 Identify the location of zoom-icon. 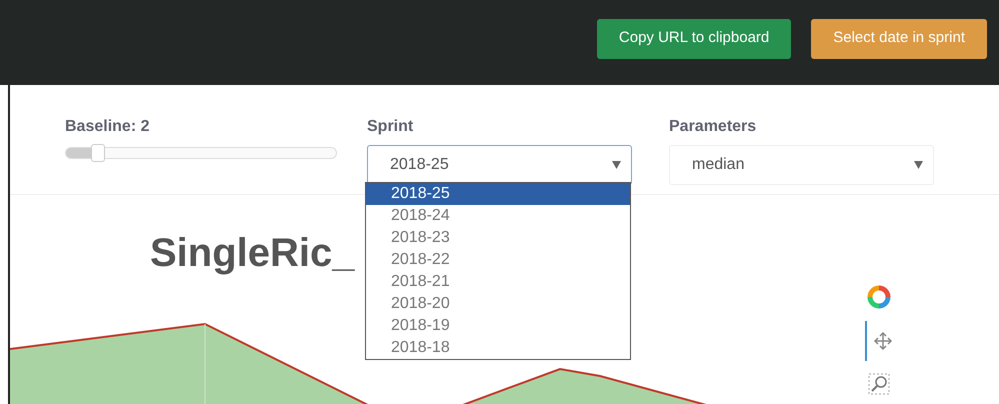
(879, 384).